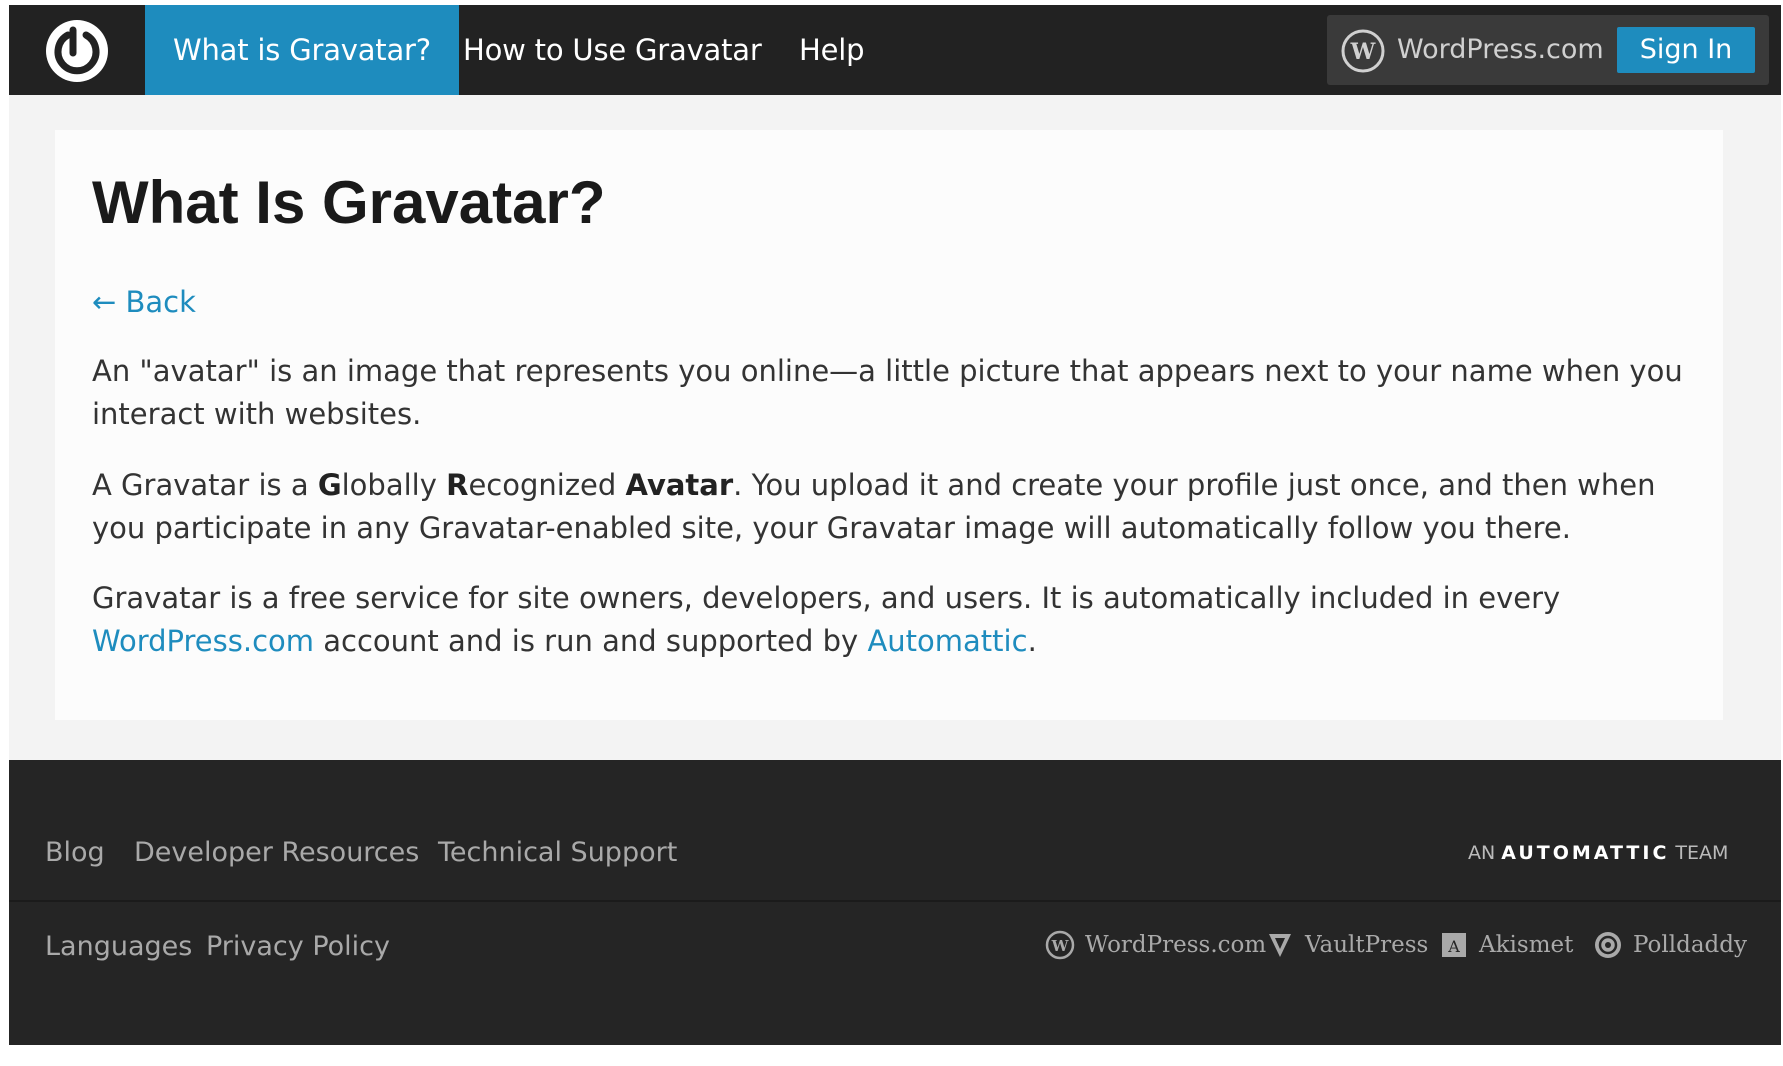  Describe the element at coordinates (394, 485) in the screenshot. I see `p2-mid1: lobally` at that location.